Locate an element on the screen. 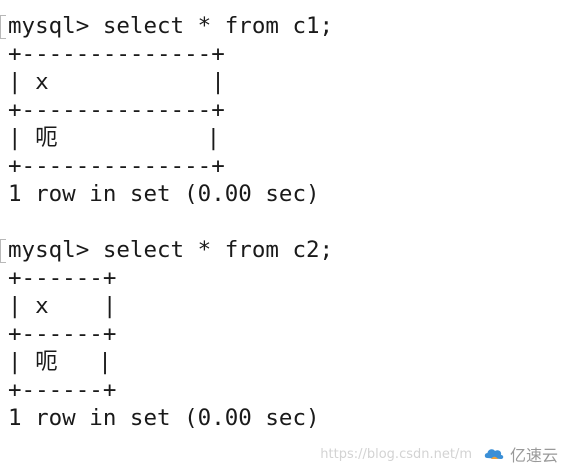 The width and height of the screenshot is (568, 474). table-header-row-2: | x | is located at coordinates (62, 306).